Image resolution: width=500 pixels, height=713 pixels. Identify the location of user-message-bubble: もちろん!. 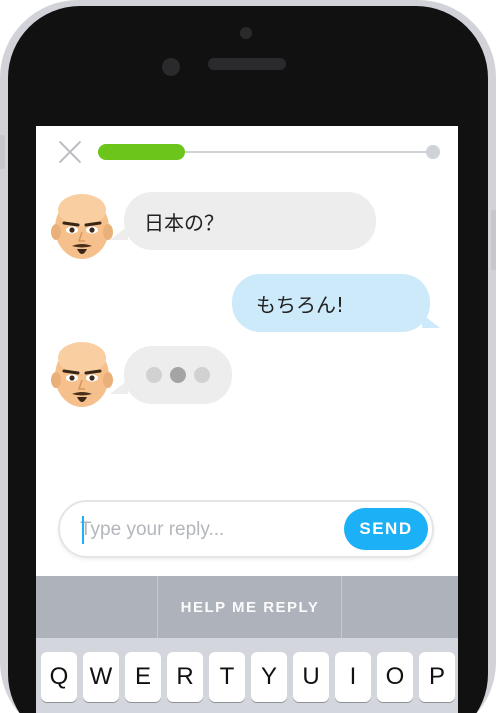
(331, 303).